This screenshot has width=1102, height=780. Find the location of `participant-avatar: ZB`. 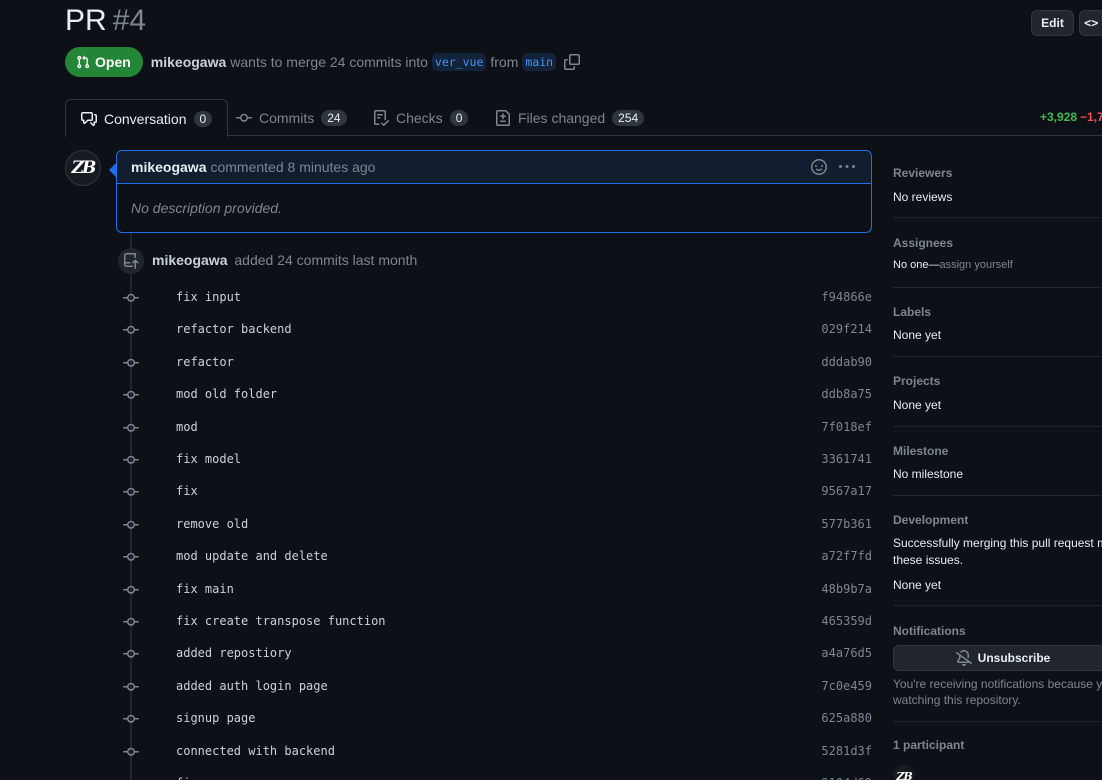

participant-avatar: ZB is located at coordinates (904, 772).